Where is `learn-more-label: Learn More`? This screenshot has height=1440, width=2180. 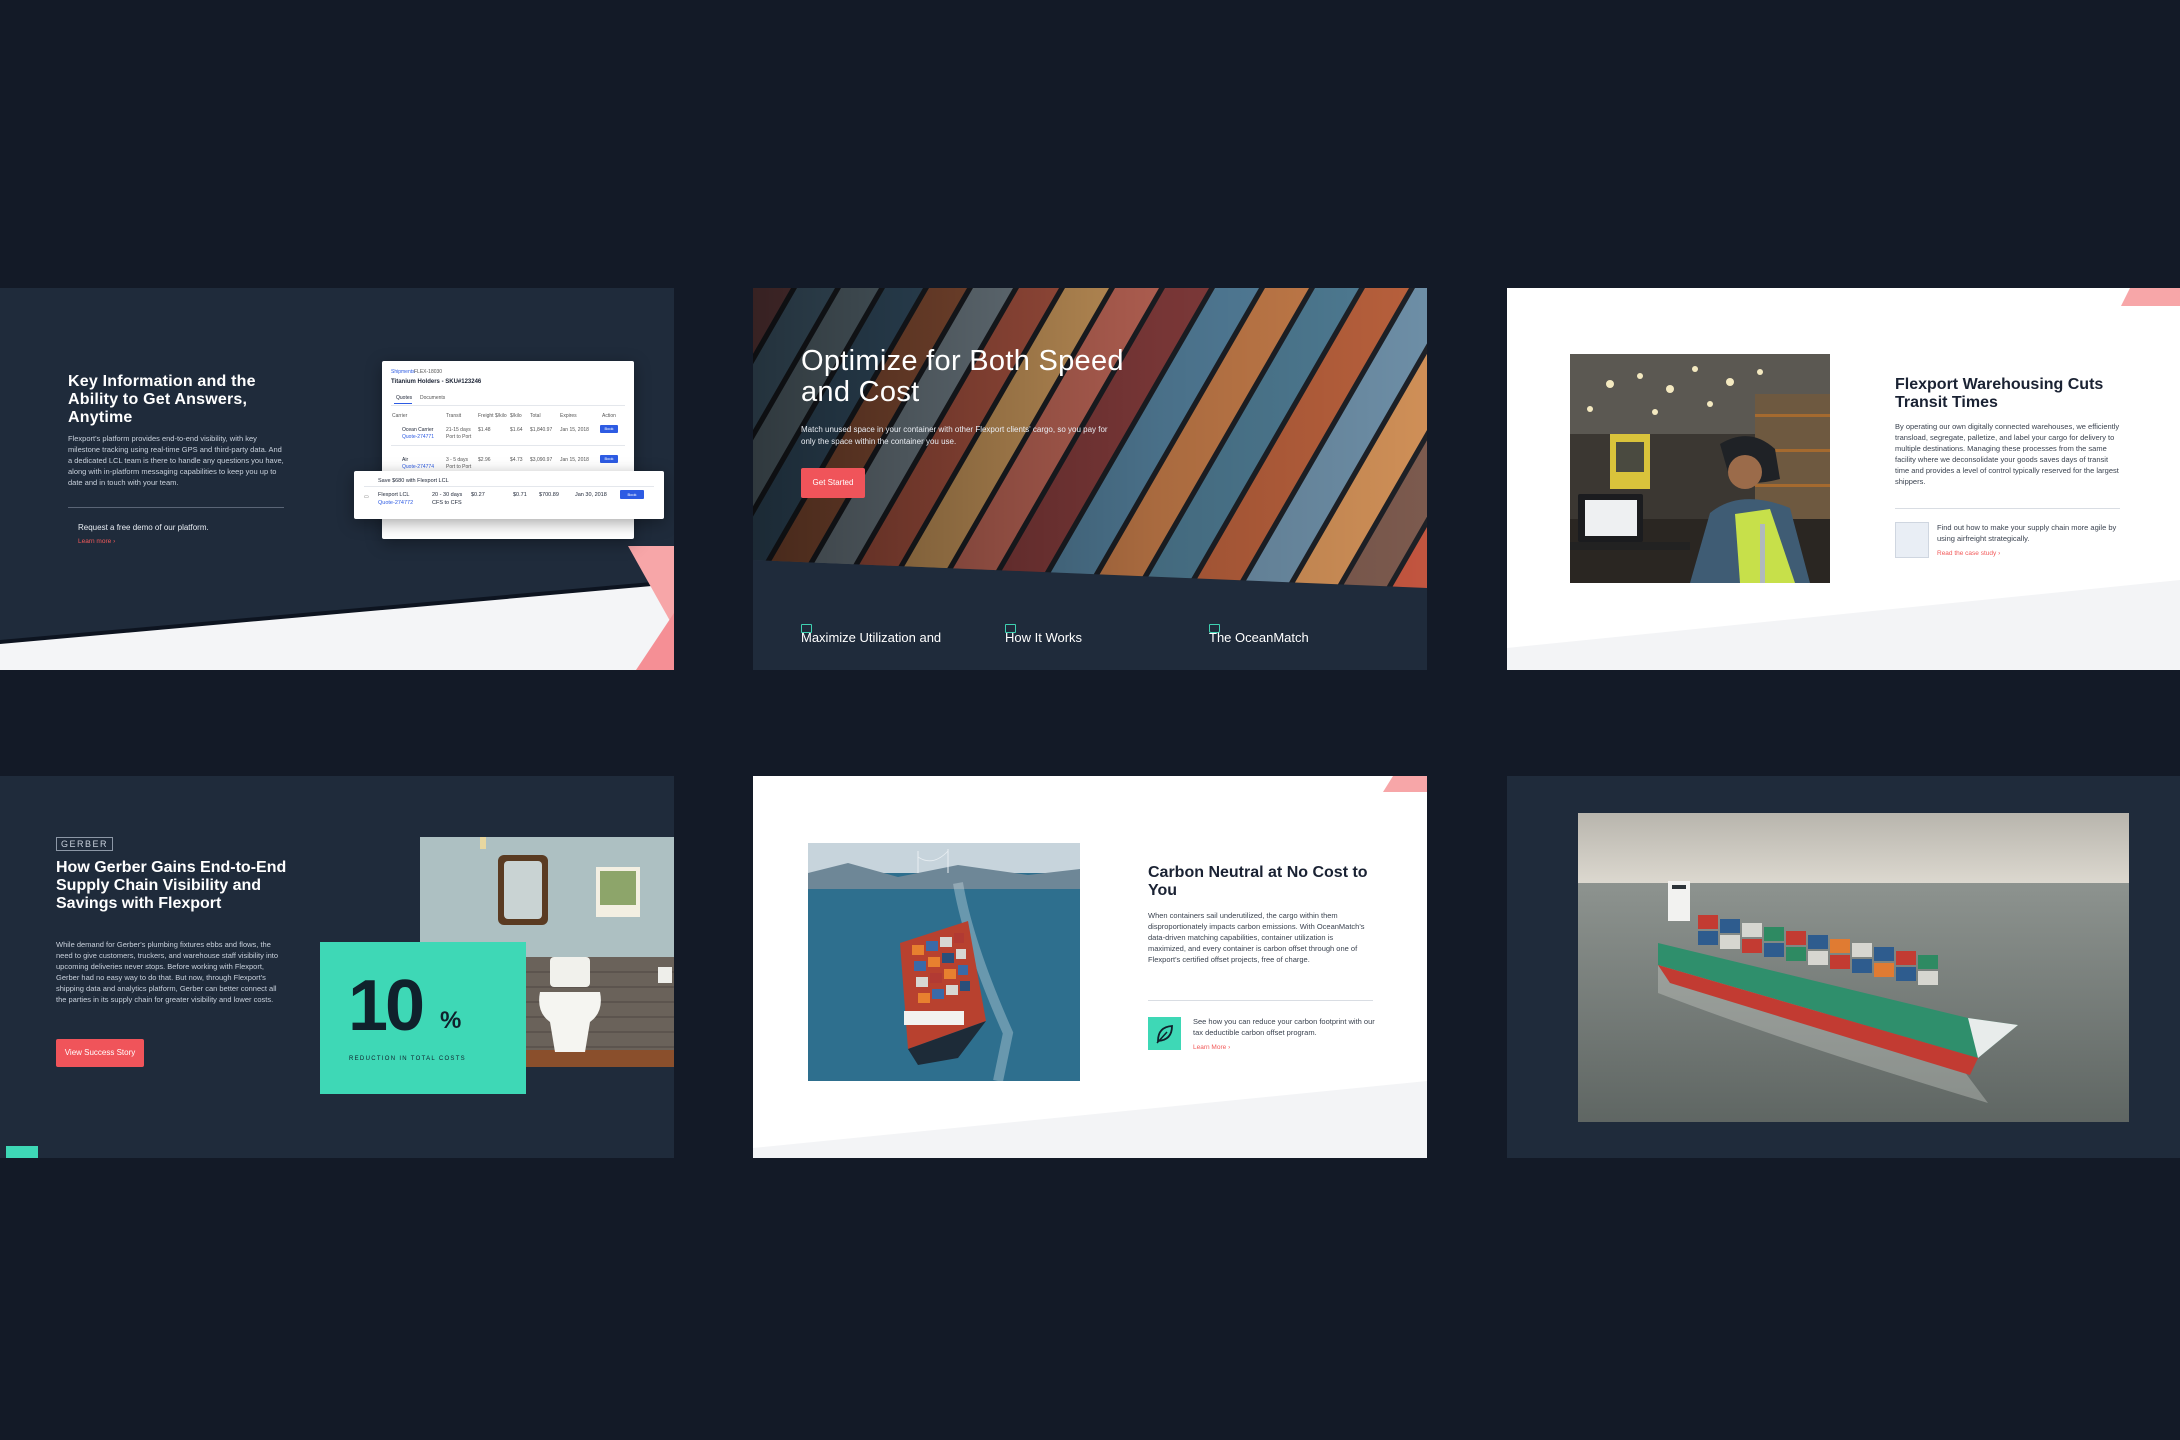 learn-more-label: Learn More is located at coordinates (1210, 1047).